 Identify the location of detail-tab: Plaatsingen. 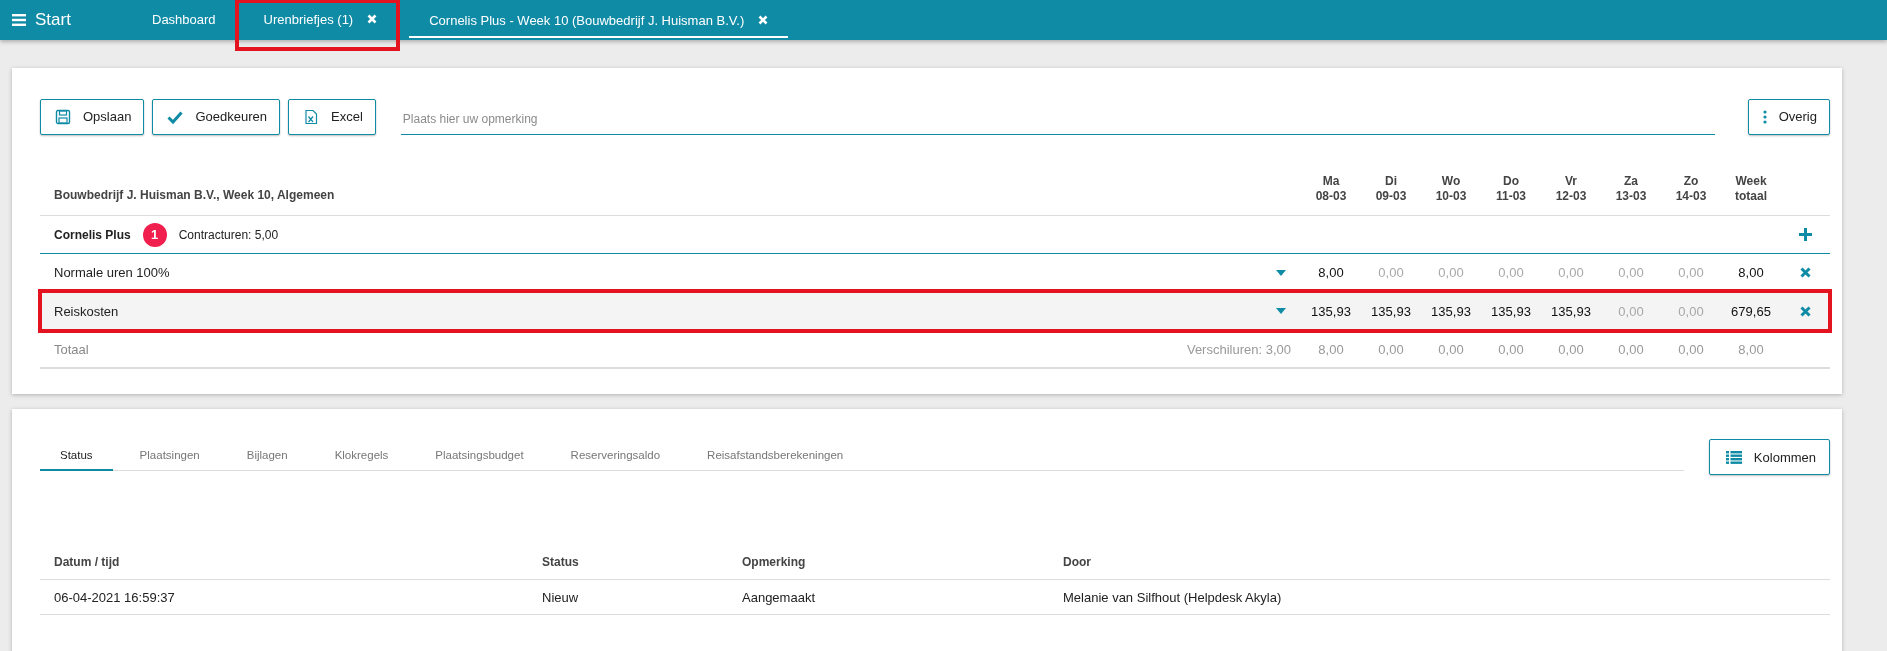
(169, 457).